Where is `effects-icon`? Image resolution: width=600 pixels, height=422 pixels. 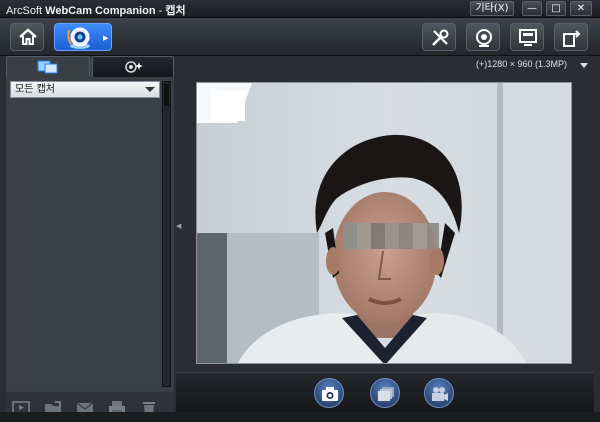 effects-icon is located at coordinates (134, 67).